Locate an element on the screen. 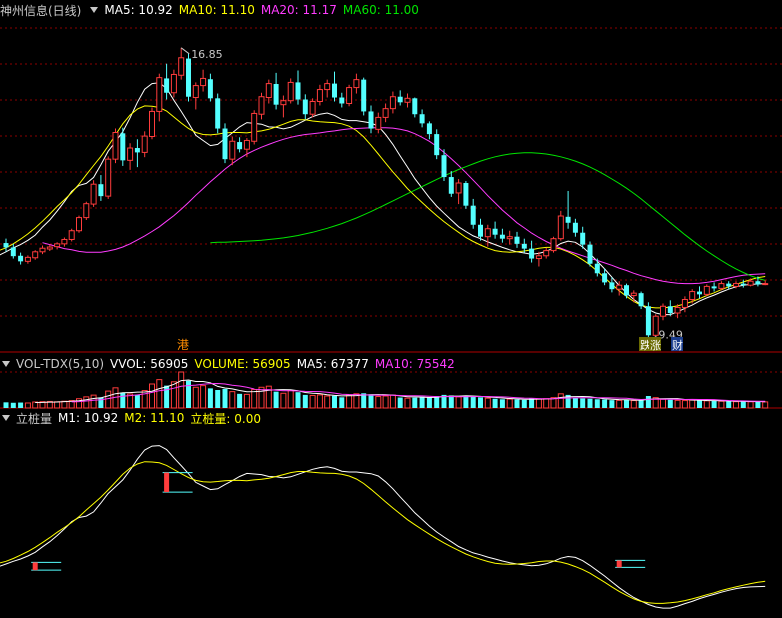  stock-name: 神州信息(日线) is located at coordinates (41, 10).